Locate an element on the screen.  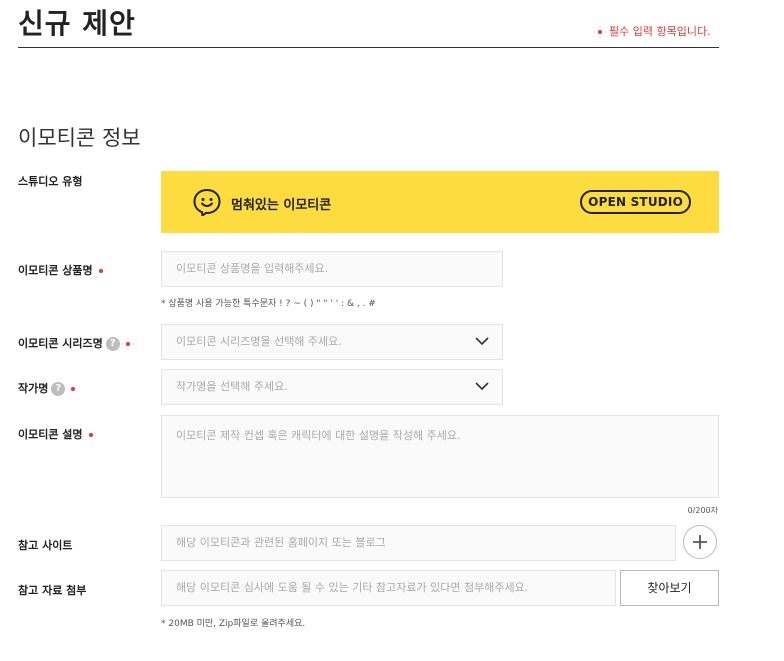
description-textarea: 이모티콘 제작 컨셉 혹은 캐릭터에 대한 설명을 작성해 주세요. is located at coordinates (440, 456).